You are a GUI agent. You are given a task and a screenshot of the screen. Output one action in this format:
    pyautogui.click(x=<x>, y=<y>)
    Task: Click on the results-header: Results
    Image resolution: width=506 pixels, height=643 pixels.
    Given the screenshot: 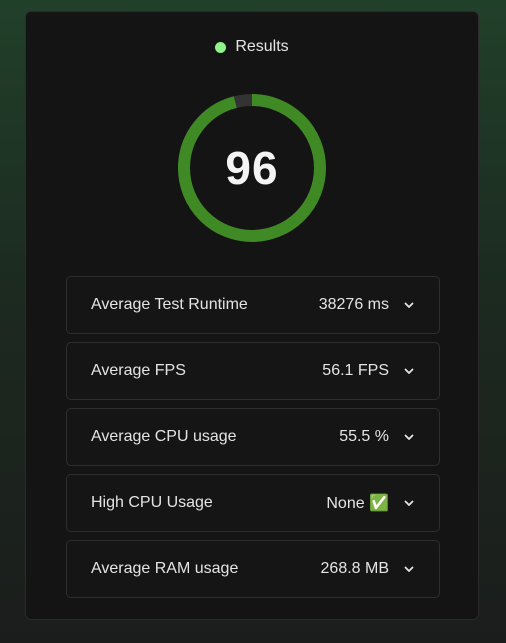 What is the action you would take?
    pyautogui.click(x=252, y=47)
    